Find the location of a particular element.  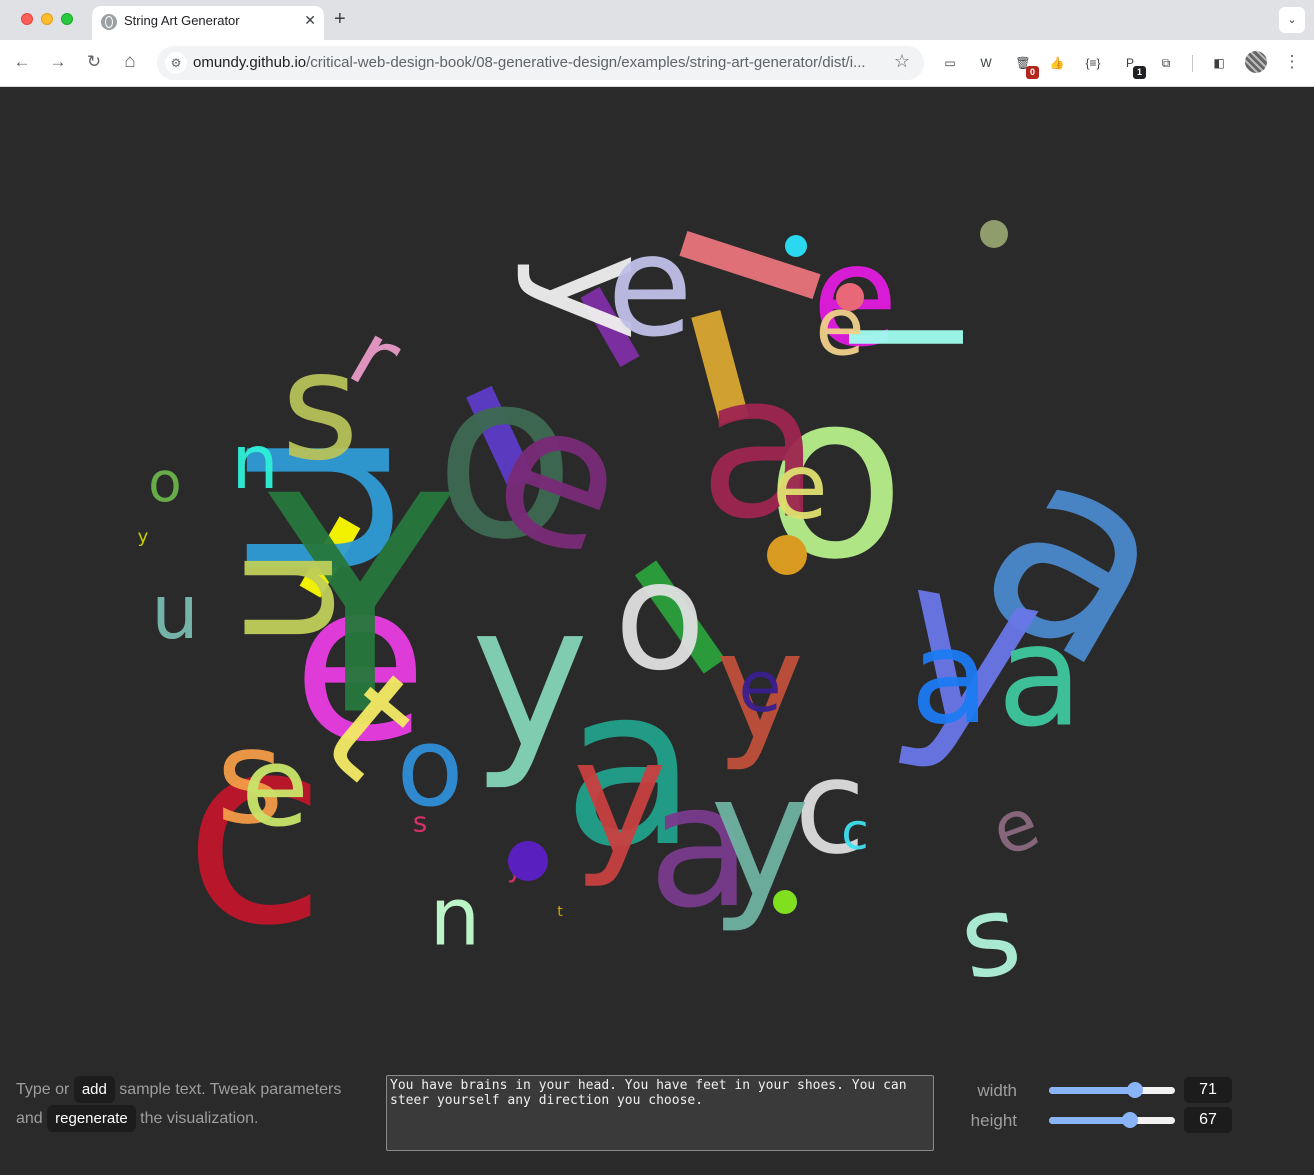

bookmark-star-icon: ☆ is located at coordinates (902, 61).